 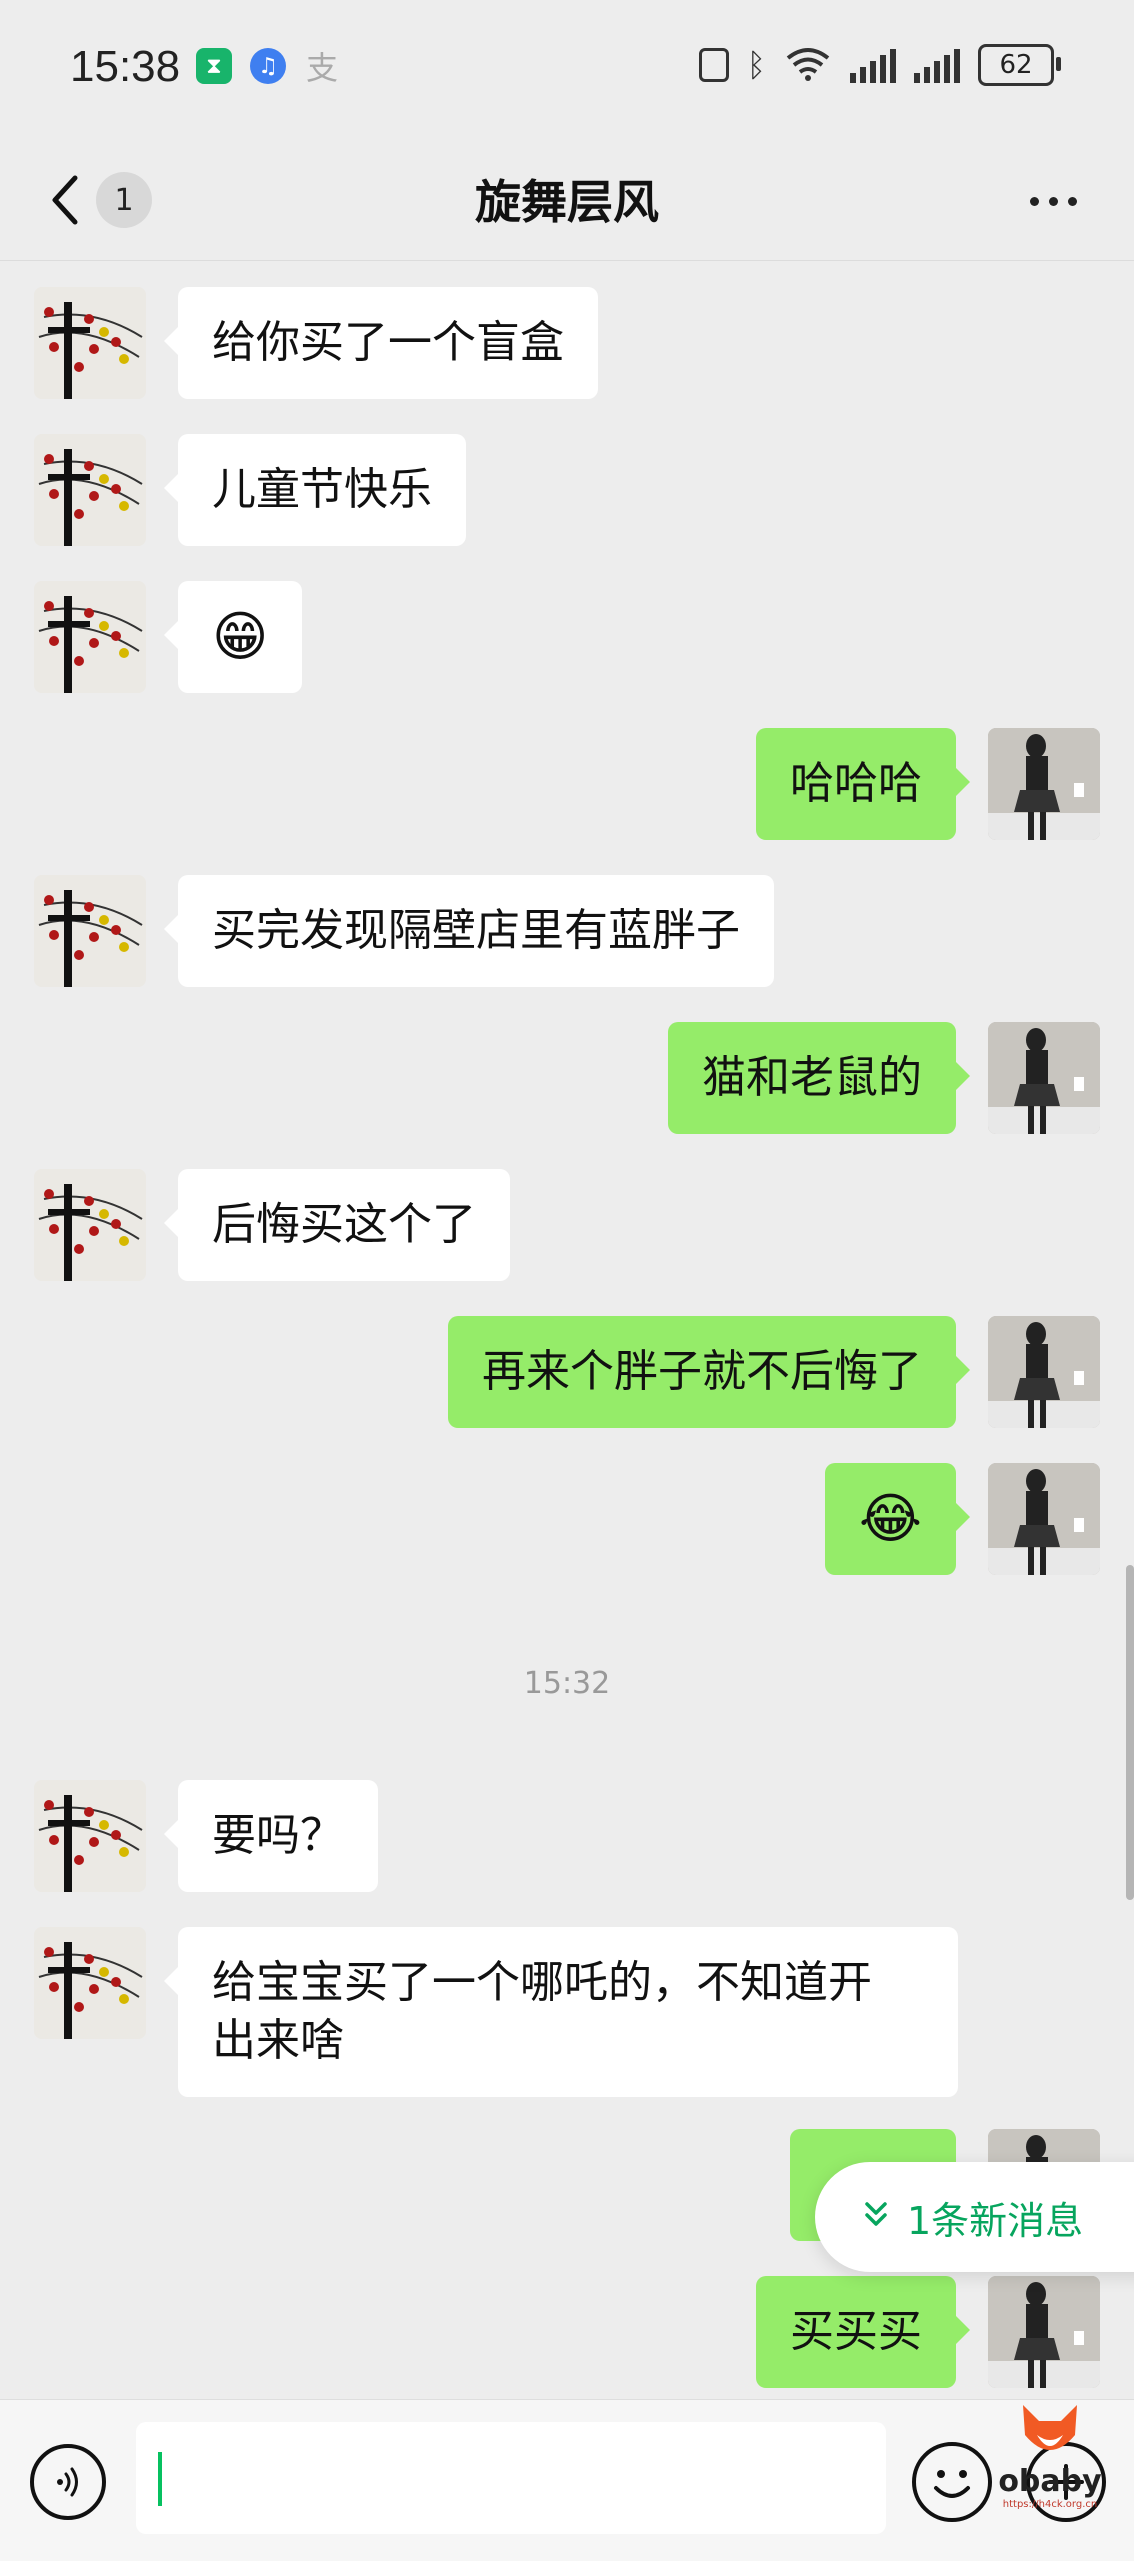 I want to click on message-text-line: 给宝宝买了一个哪吒的，不知道开, so click(x=542, y=1982).